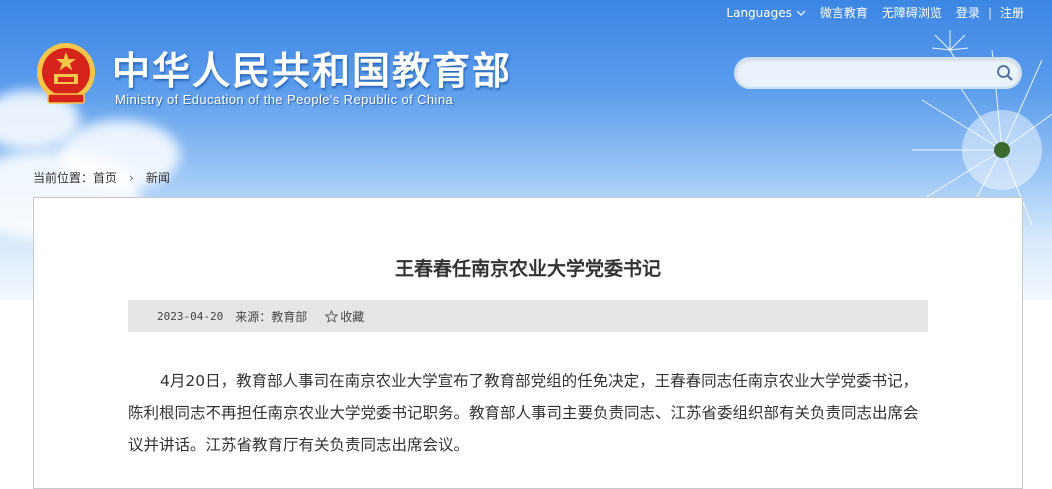 The image size is (1052, 489). Describe the element at coordinates (352, 316) in the screenshot. I see `favorite-label: 收藏` at that location.